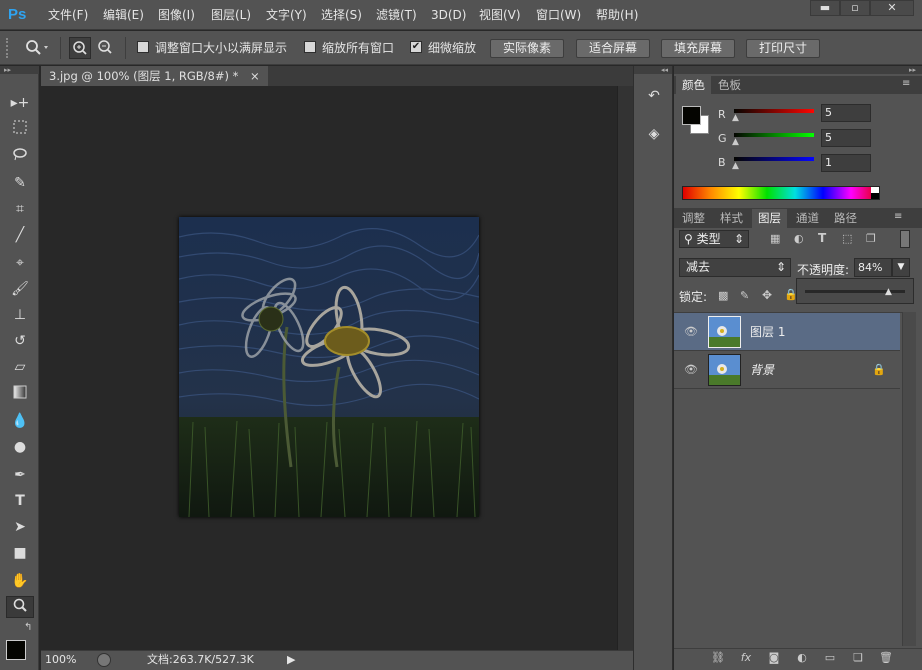 The width and height of the screenshot is (922, 670). I want to click on filter-pixel-icon: ▦, so click(775, 238).